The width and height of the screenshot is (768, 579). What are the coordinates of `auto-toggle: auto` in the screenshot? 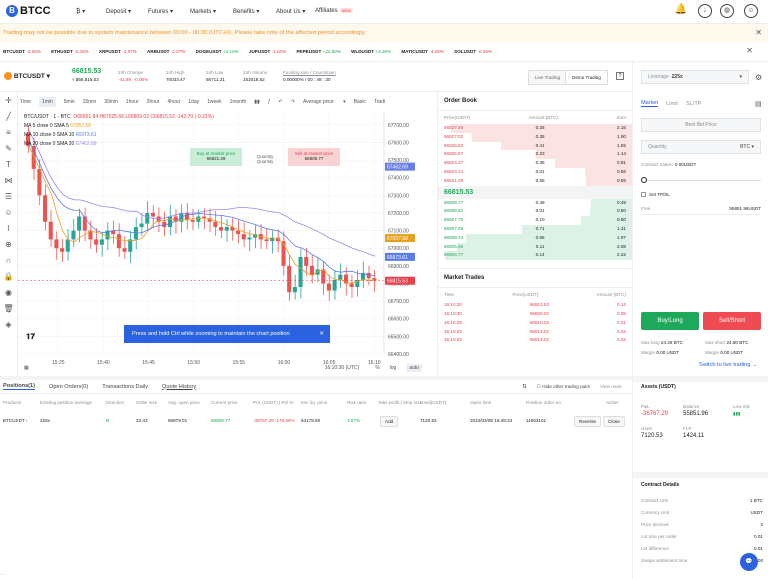 It's located at (414, 368).